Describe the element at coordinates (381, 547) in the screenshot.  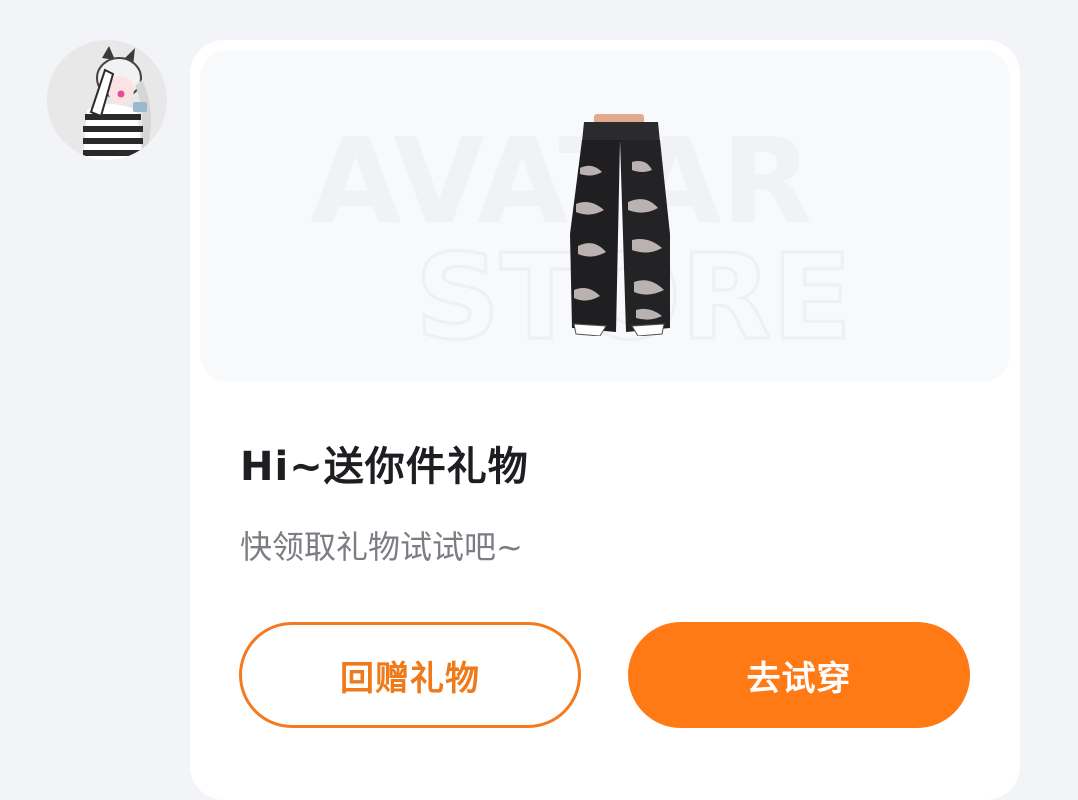
I see `gift-subtitle: 快领取礼物试试吧~` at that location.